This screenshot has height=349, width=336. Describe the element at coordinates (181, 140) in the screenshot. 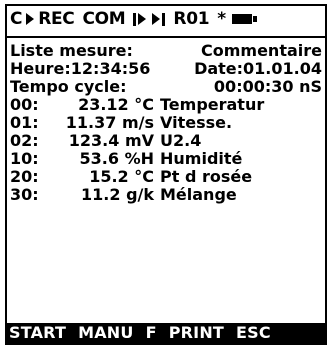

I see `measurement-description: U2.4` at that location.